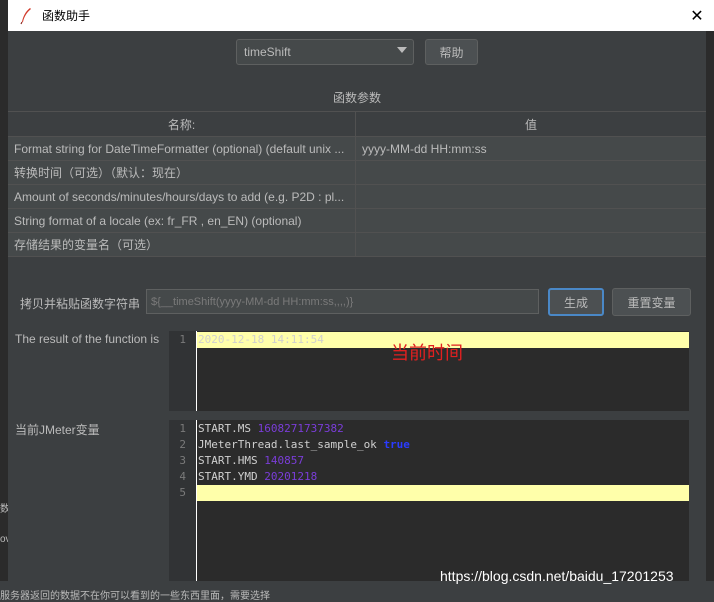 The image size is (714, 602). What do you see at coordinates (291, 476) in the screenshot?
I see `var-value: 20201218` at bounding box center [291, 476].